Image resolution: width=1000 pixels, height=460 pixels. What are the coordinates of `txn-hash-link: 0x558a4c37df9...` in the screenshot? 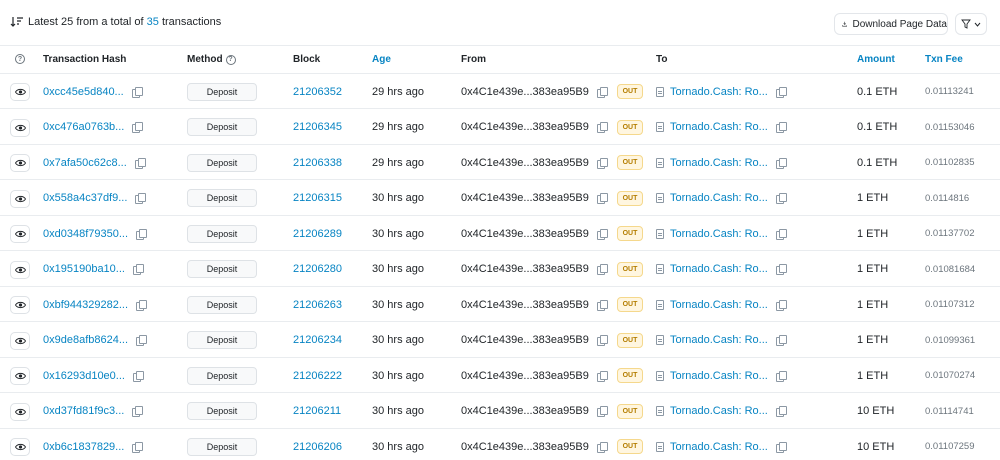 It's located at (85, 198).